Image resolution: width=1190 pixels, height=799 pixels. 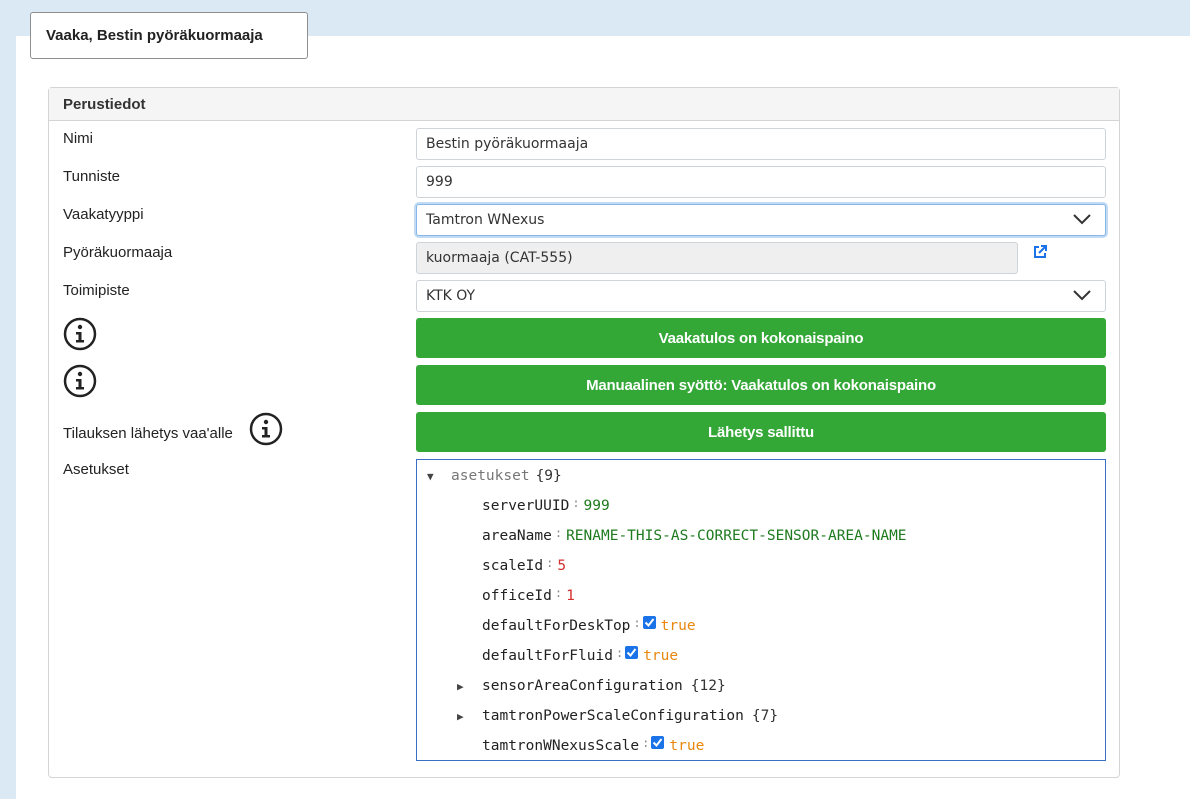 What do you see at coordinates (765, 716) in the screenshot?
I see `json-object-count: {7}` at bounding box center [765, 716].